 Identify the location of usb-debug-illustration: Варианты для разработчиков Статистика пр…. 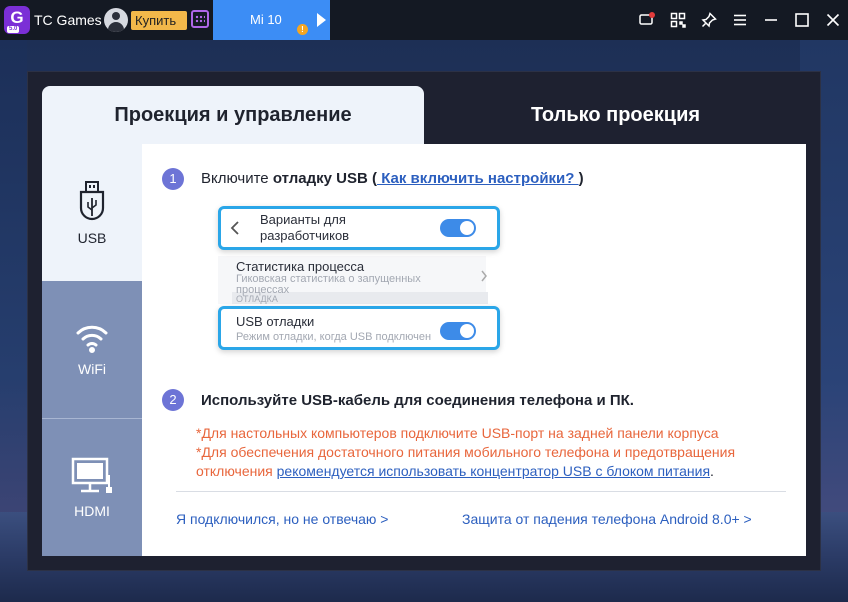
(362, 282).